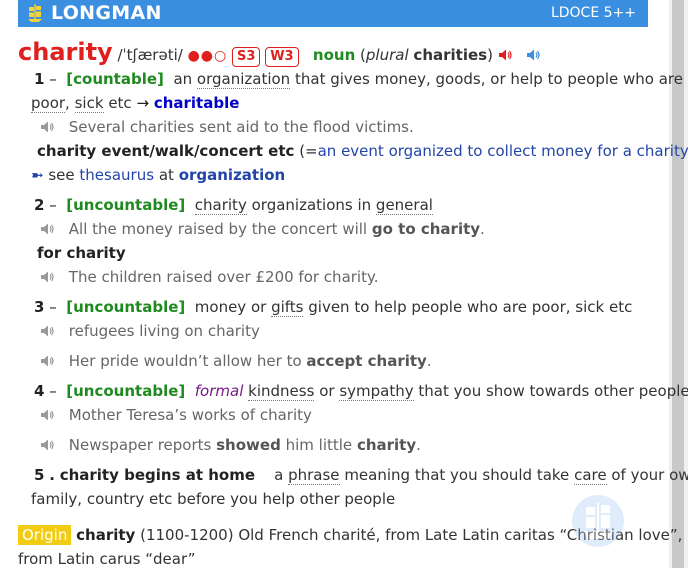 The height and width of the screenshot is (569, 688). What do you see at coordinates (89, 103) in the screenshot?
I see `definition-link: sick` at bounding box center [89, 103].